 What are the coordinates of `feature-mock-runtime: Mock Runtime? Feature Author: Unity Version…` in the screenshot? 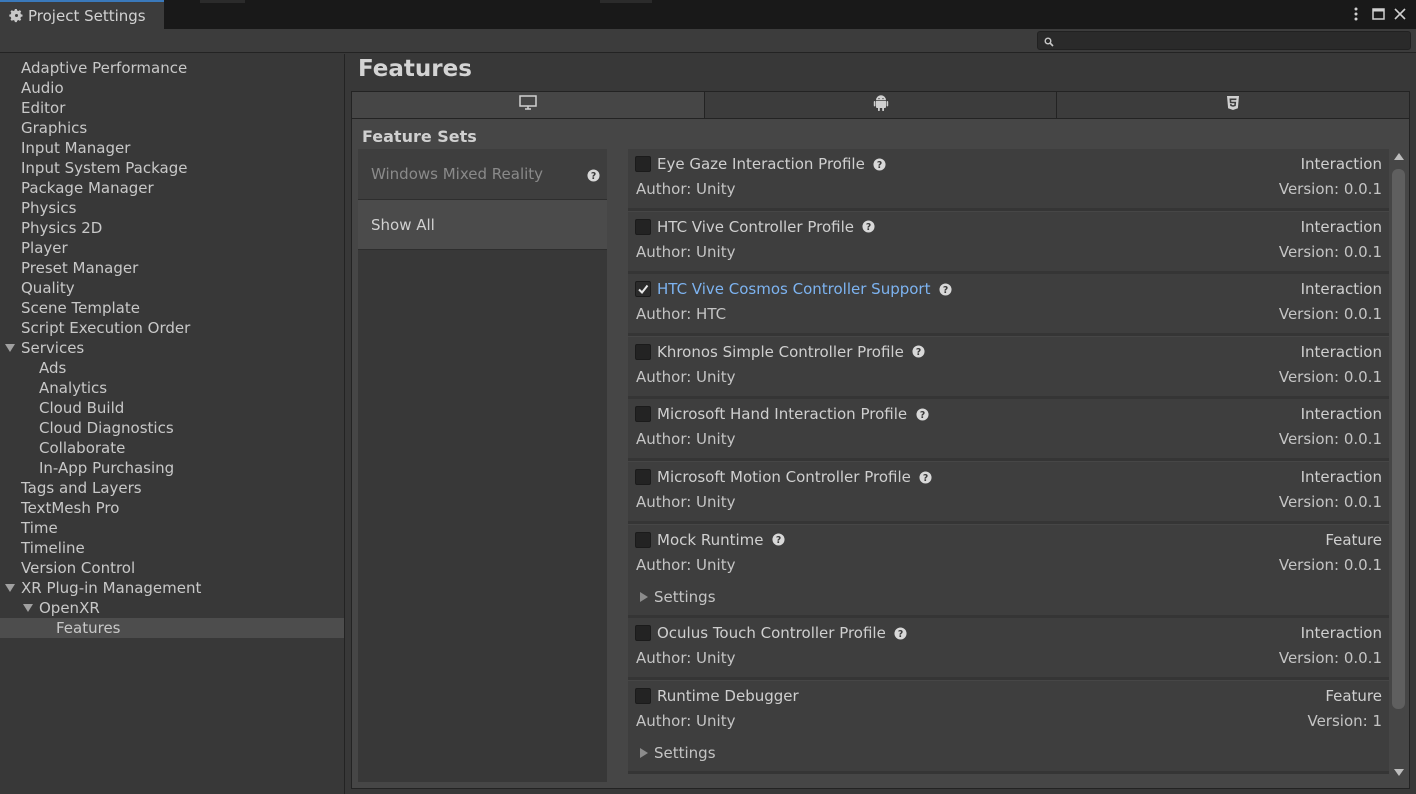 It's located at (1008, 571).